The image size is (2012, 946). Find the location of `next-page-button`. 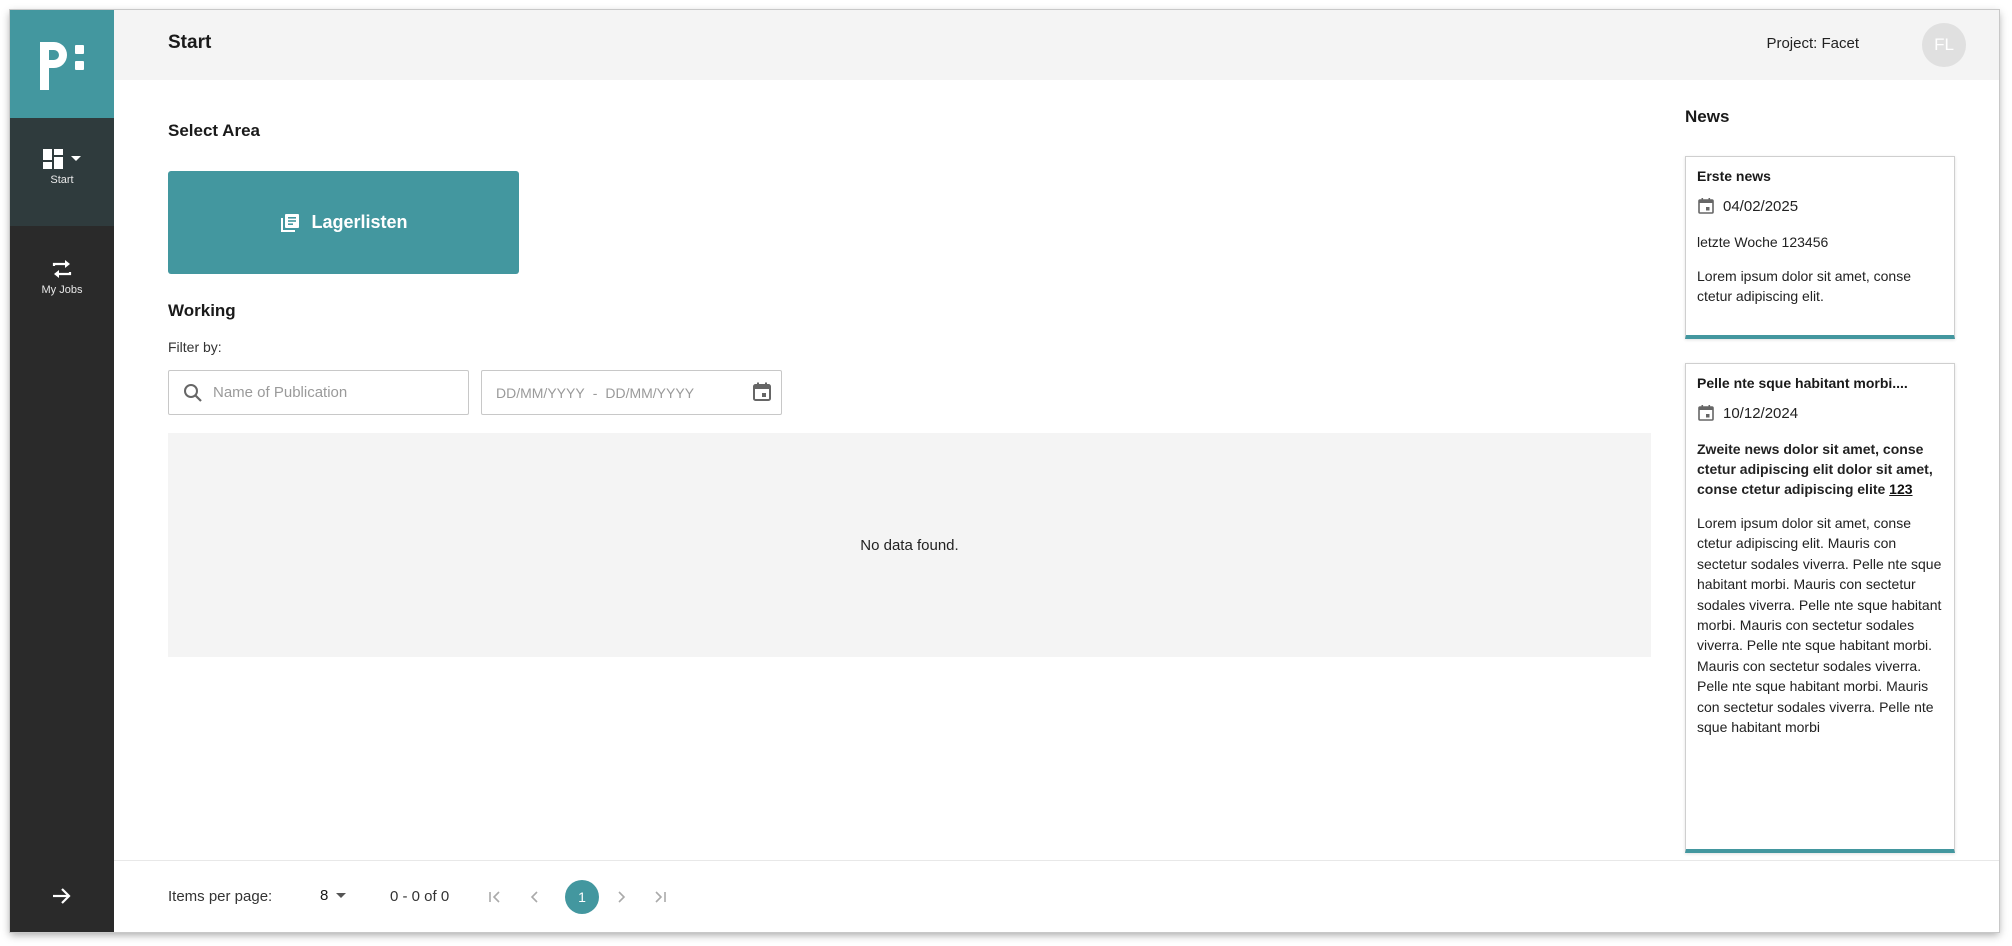

next-page-button is located at coordinates (621, 897).